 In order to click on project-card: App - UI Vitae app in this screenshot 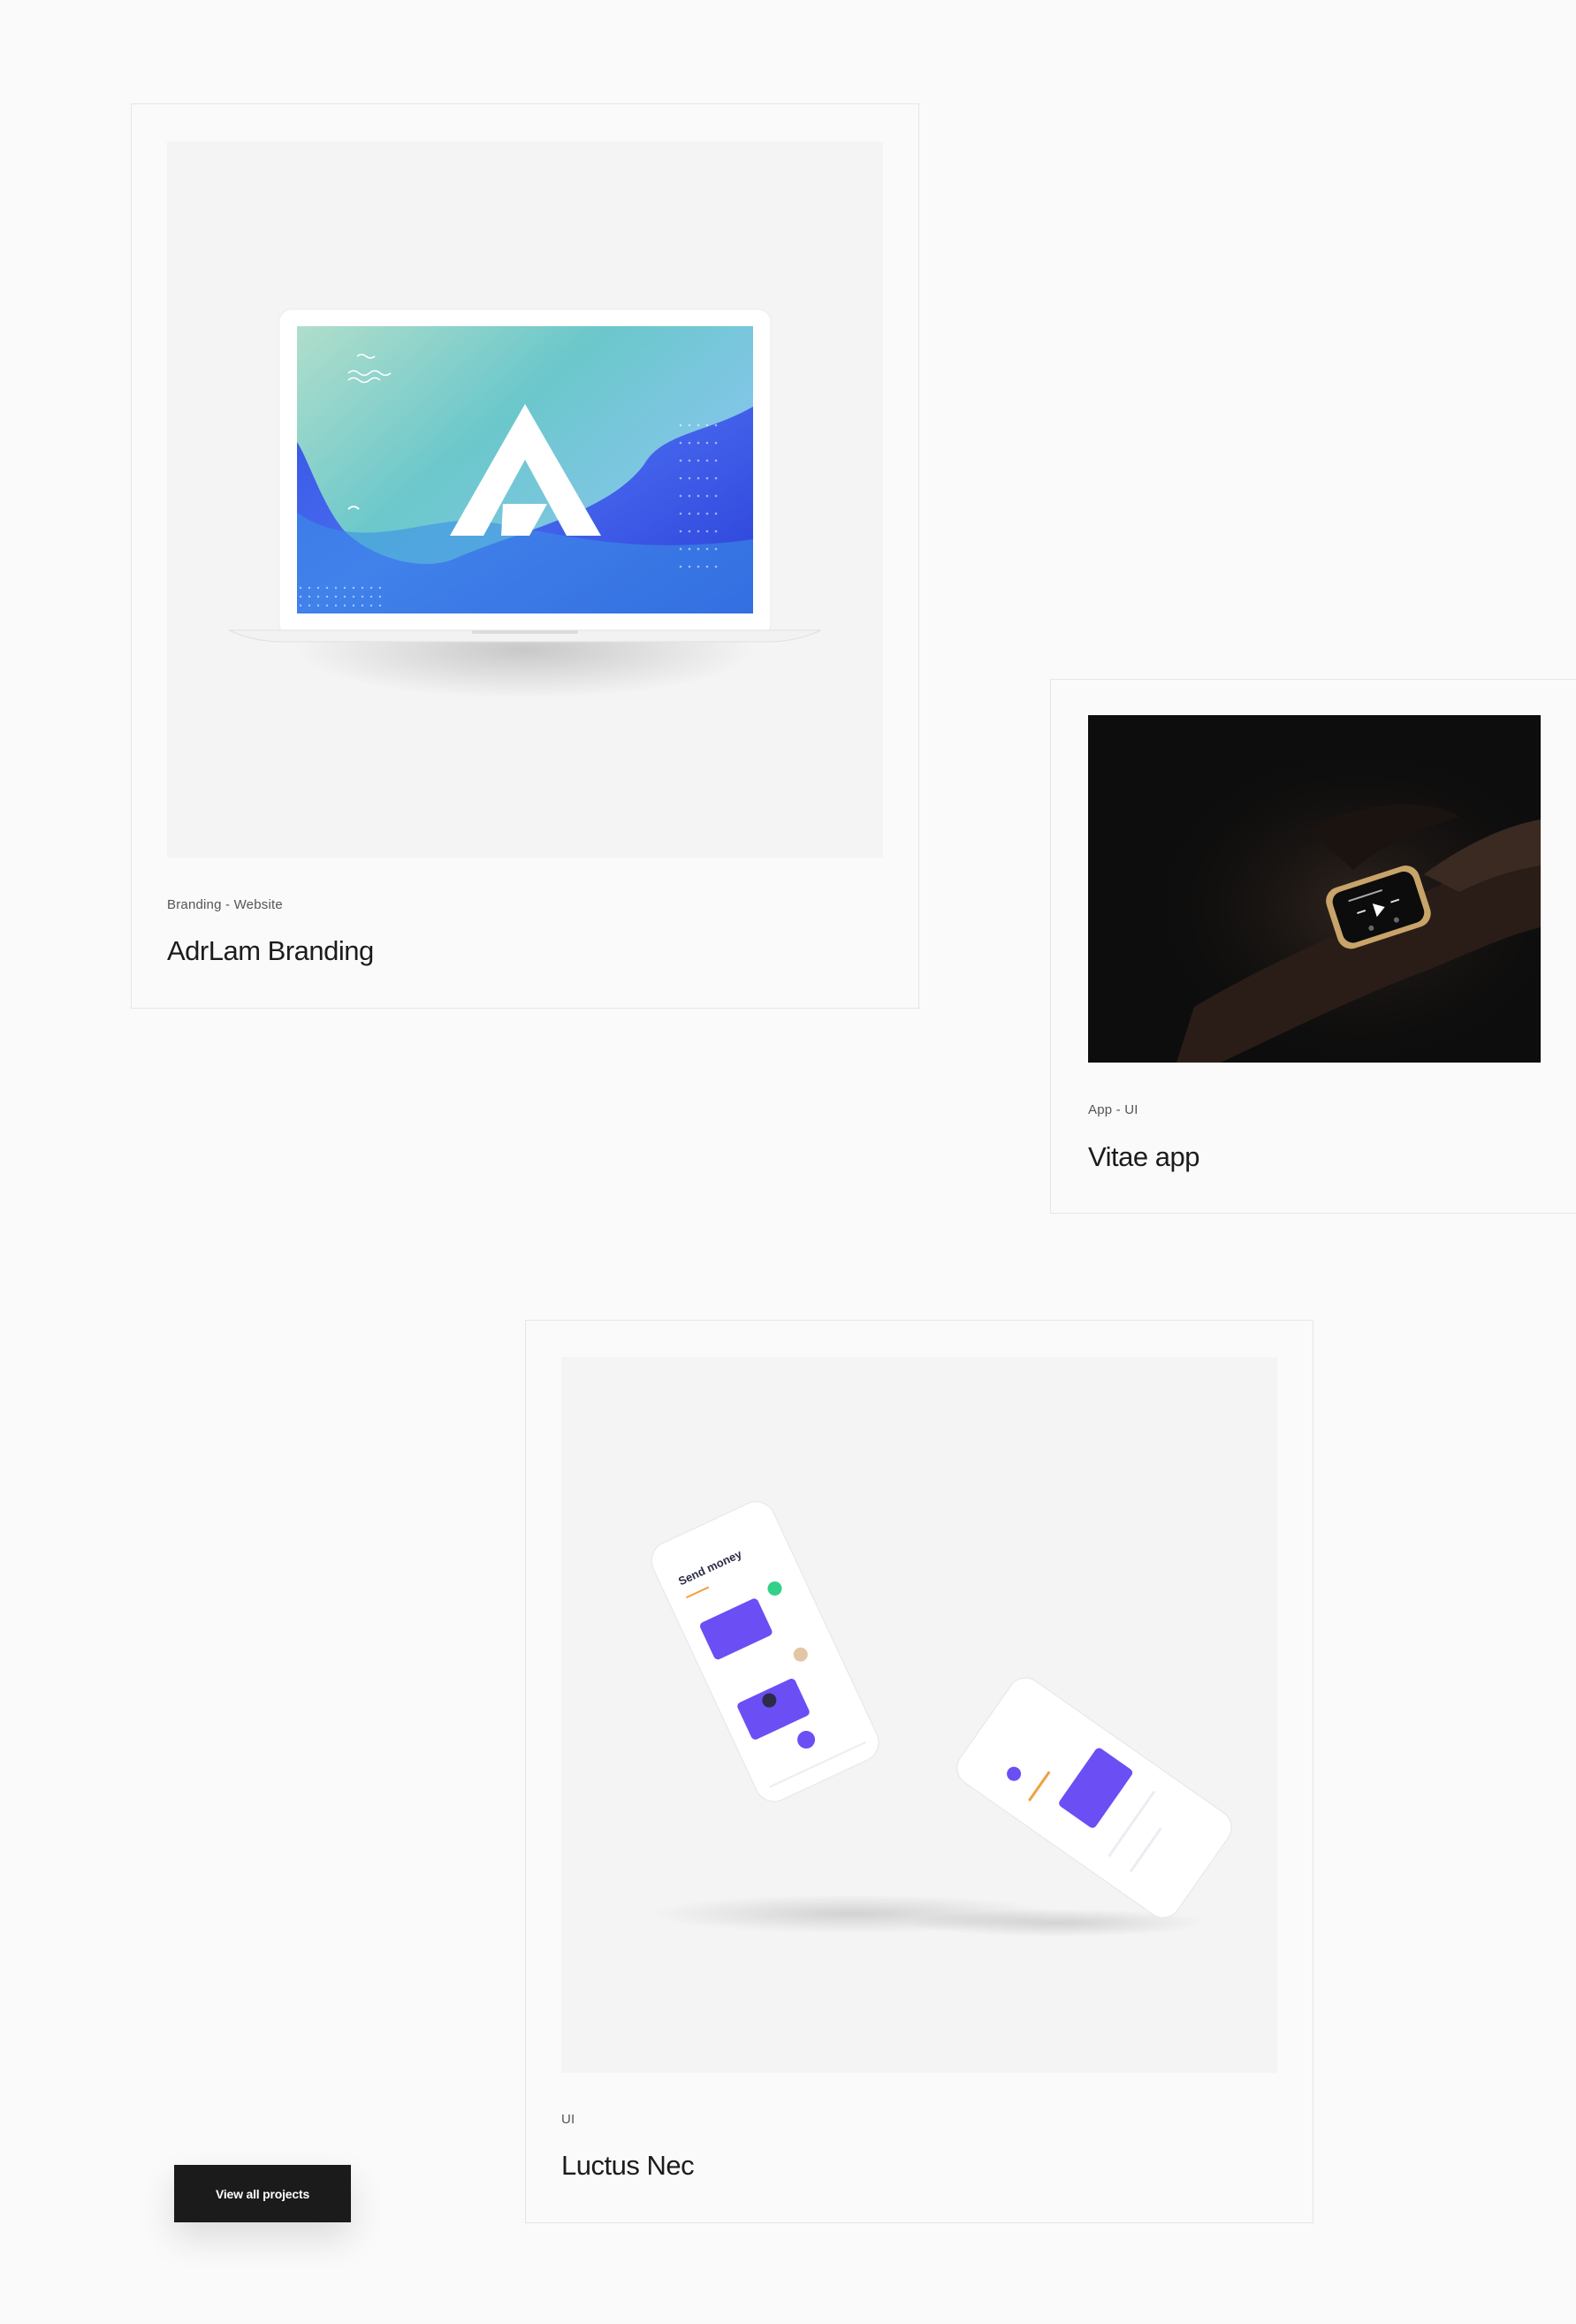, I will do `click(1313, 946)`.